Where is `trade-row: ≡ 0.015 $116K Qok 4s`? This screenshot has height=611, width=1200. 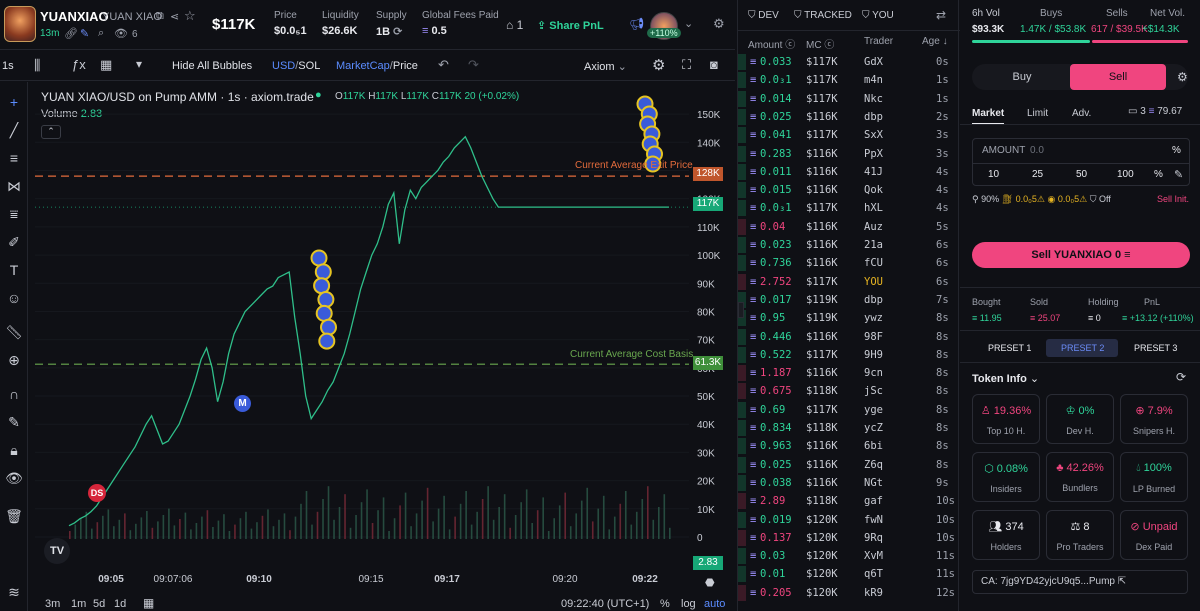
trade-row: ≡ 0.015 $116K Qok 4s is located at coordinates (849, 190).